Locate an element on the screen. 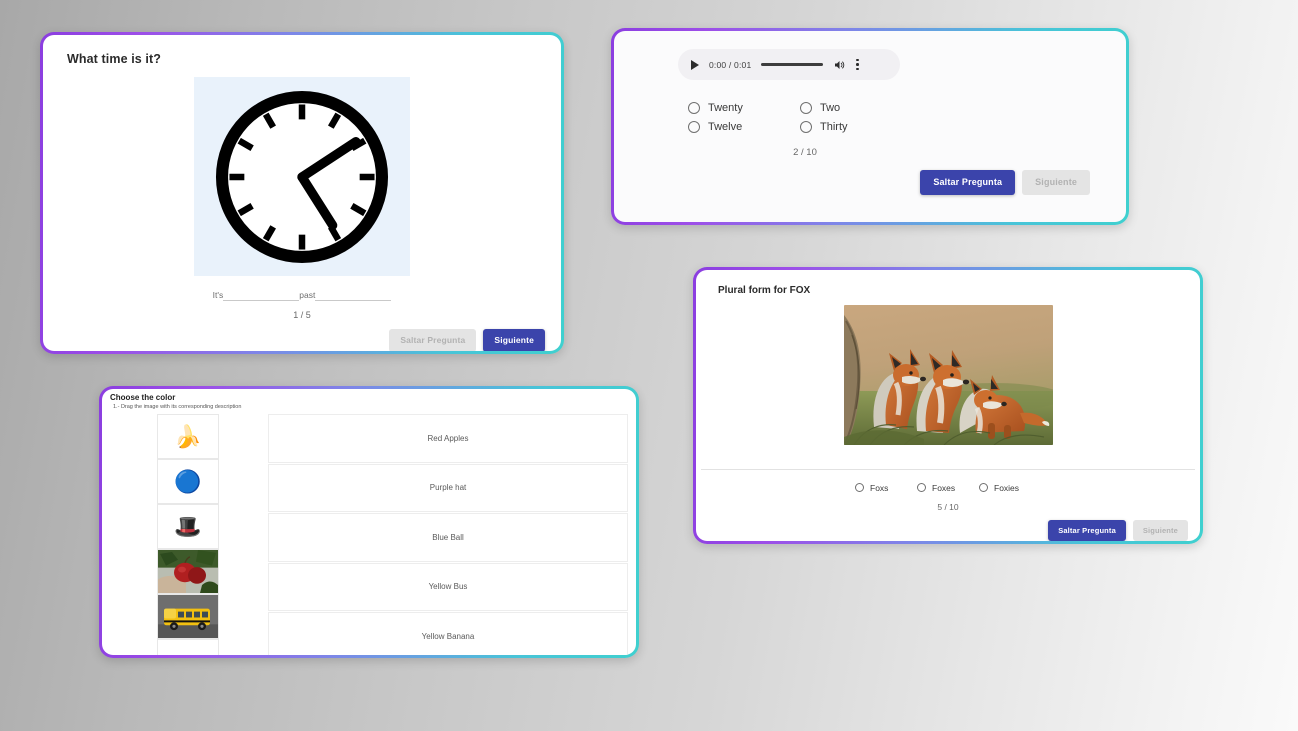  radio-option-twenty: Twenty is located at coordinates (744, 108).